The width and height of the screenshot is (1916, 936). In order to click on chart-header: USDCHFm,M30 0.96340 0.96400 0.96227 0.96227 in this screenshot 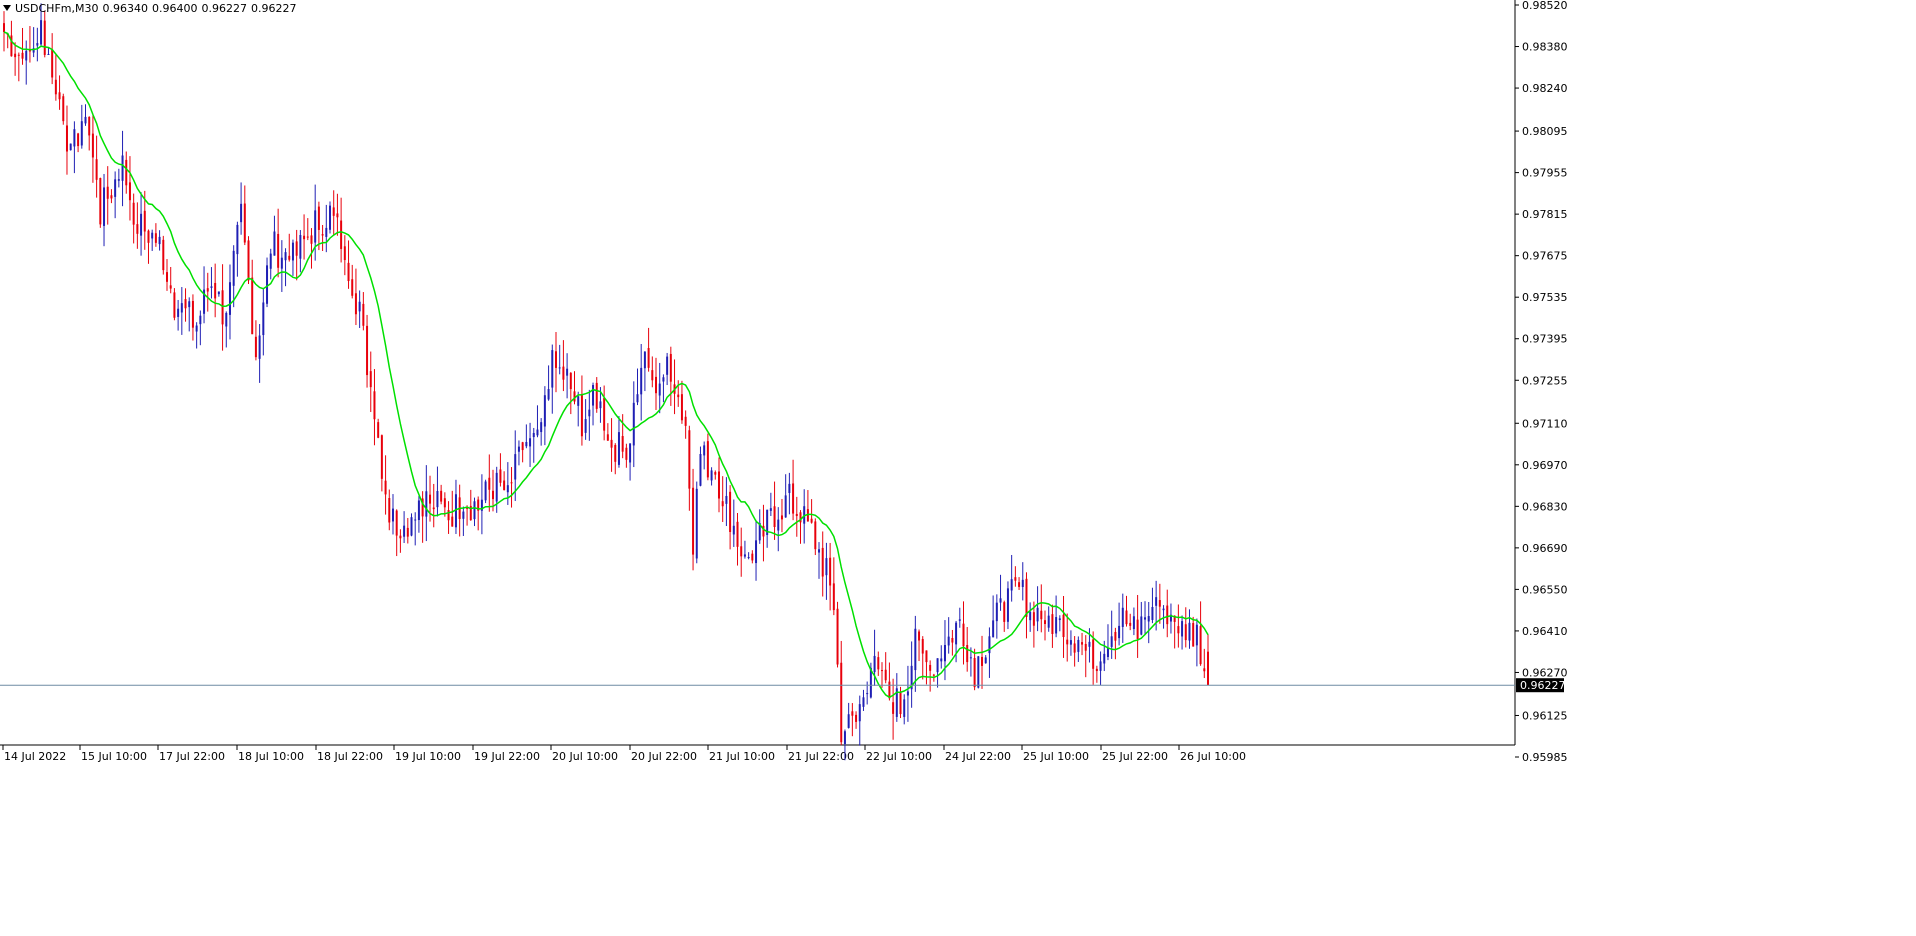, I will do `click(149, 9)`.